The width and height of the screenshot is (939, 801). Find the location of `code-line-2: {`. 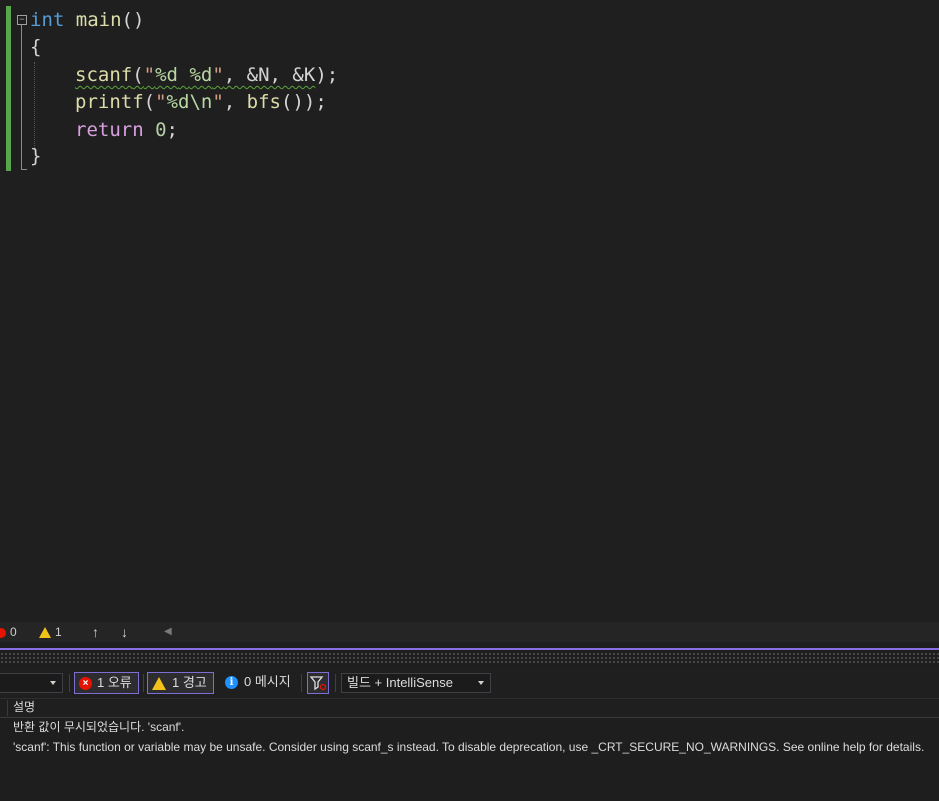

code-line-2: { is located at coordinates (35, 47).